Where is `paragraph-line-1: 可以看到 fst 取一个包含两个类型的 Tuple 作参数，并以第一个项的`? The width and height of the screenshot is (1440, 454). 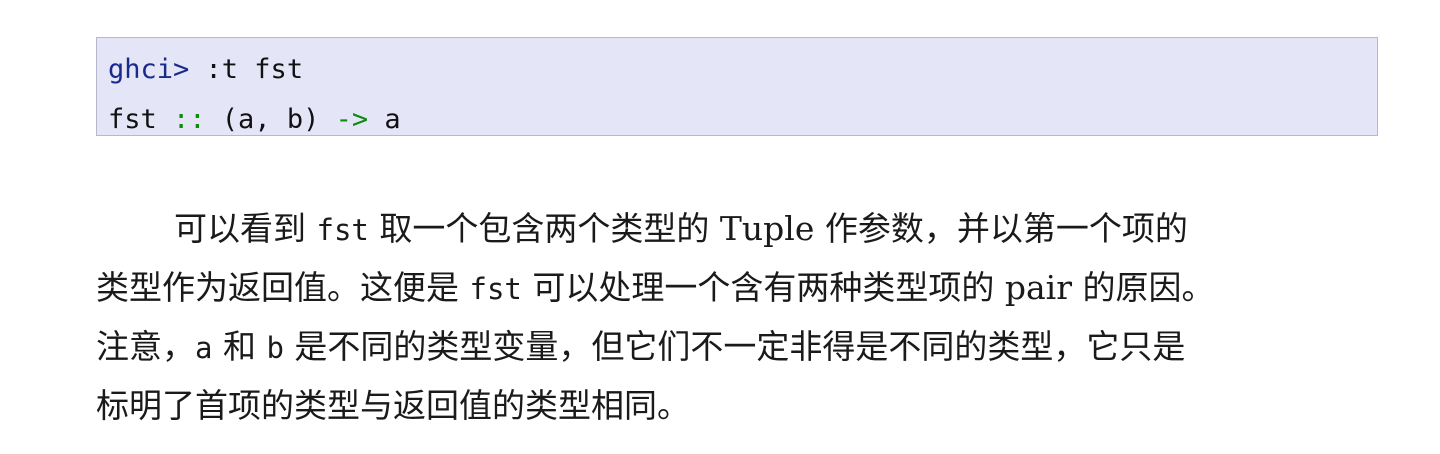 paragraph-line-1: 可以看到 fst 取一个包含两个类型的 Tuple 作参数，并以第一个项的 is located at coordinates (741, 228).